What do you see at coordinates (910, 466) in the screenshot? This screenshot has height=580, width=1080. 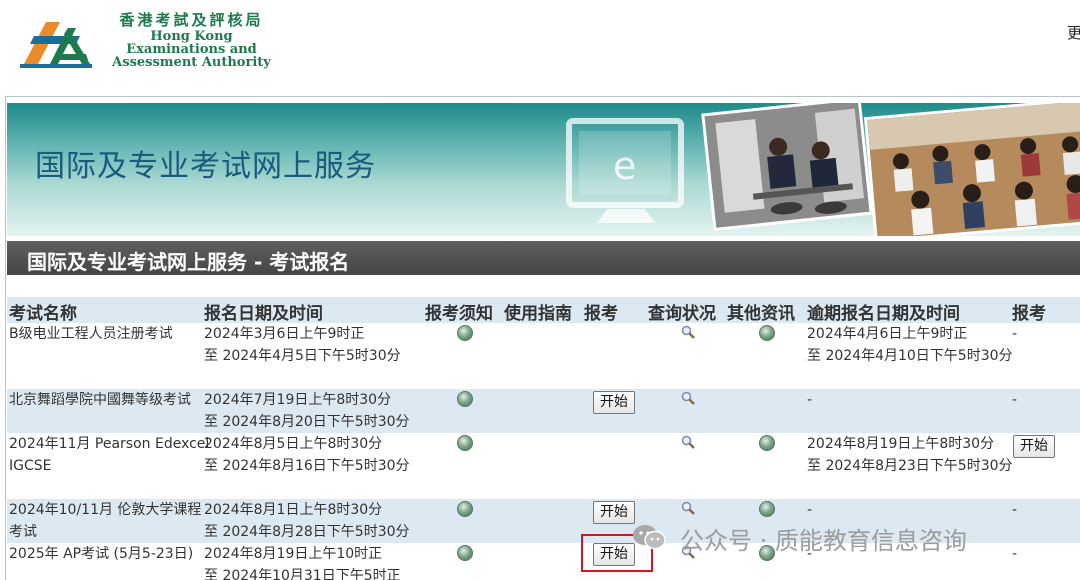 I see `late-registration-end: 至 2024年8月23日下午5时30分` at bounding box center [910, 466].